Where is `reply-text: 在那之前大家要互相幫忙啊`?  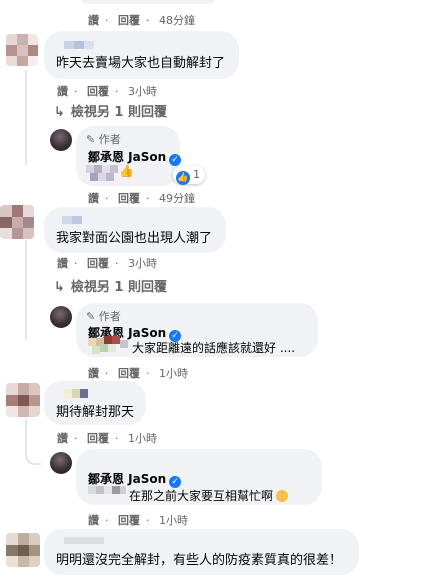 reply-text: 在那之前大家要互相幫忙啊 is located at coordinates (209, 495).